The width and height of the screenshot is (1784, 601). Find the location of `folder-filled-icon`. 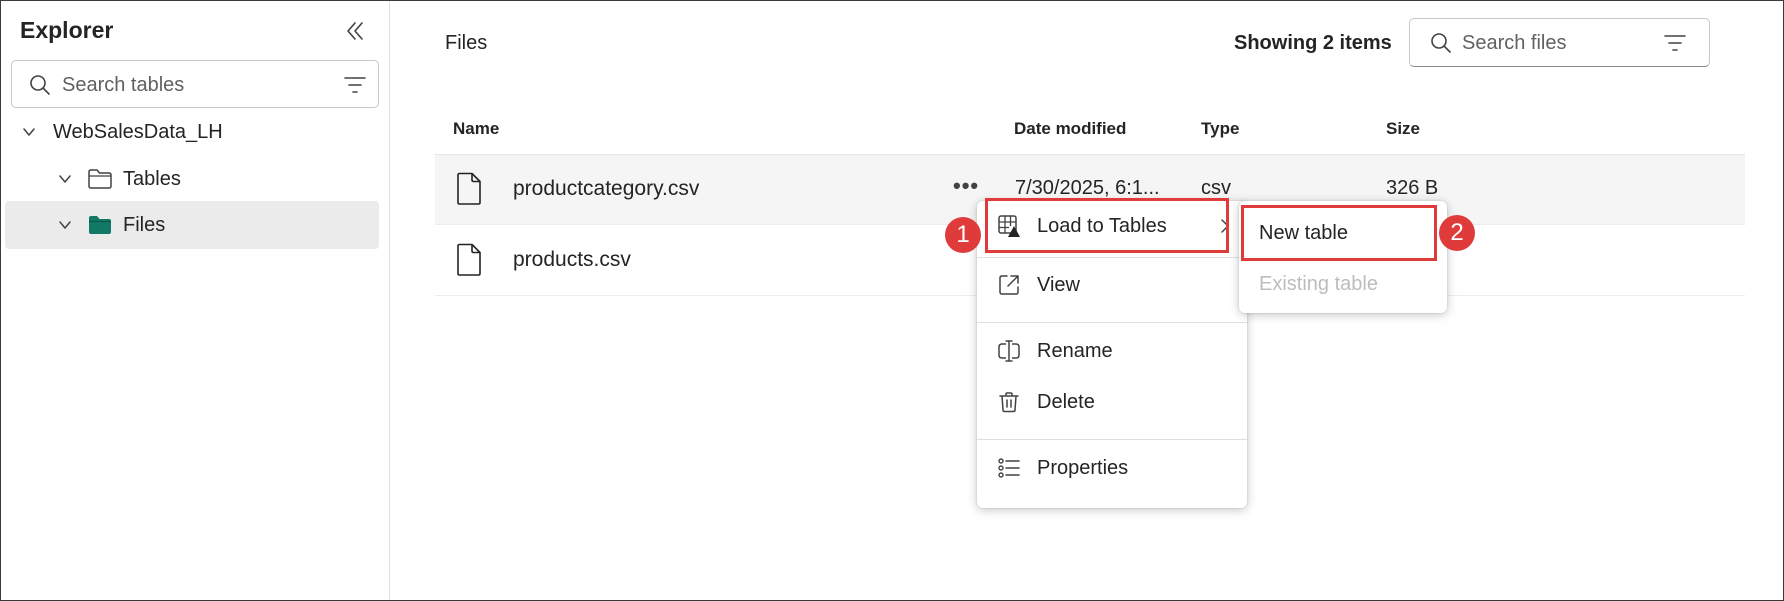

folder-filled-icon is located at coordinates (100, 225).